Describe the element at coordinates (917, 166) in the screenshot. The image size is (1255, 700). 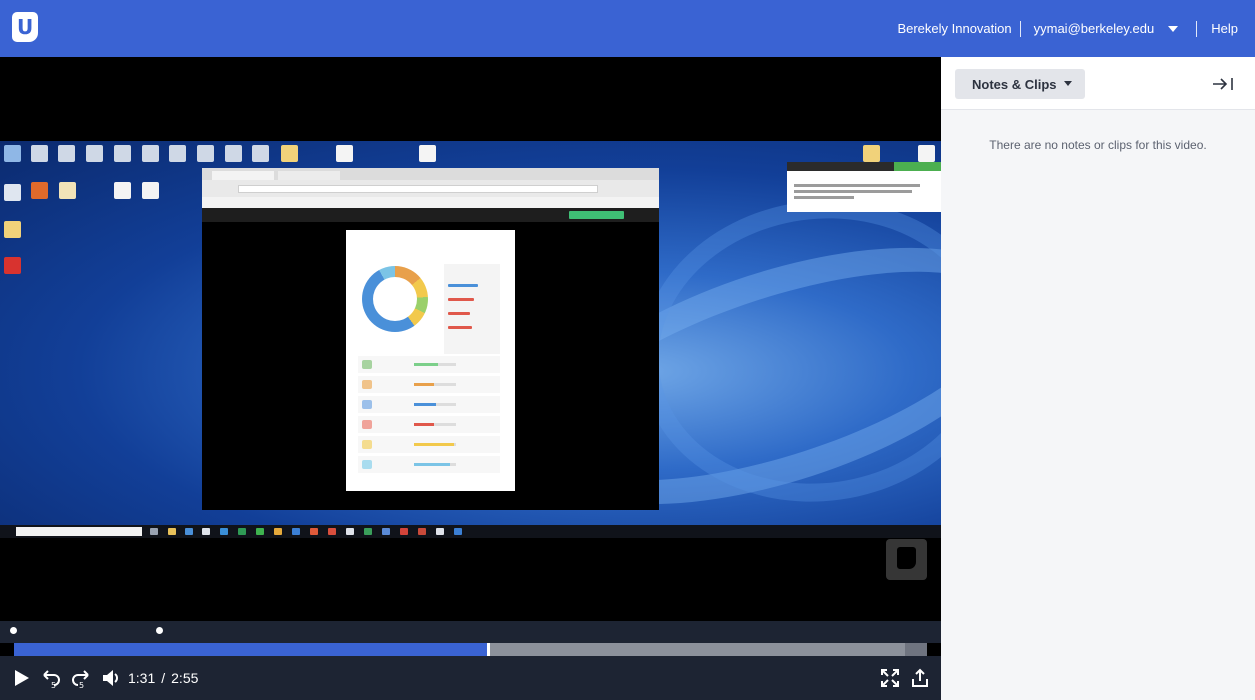
I see `recording-done-button` at that location.